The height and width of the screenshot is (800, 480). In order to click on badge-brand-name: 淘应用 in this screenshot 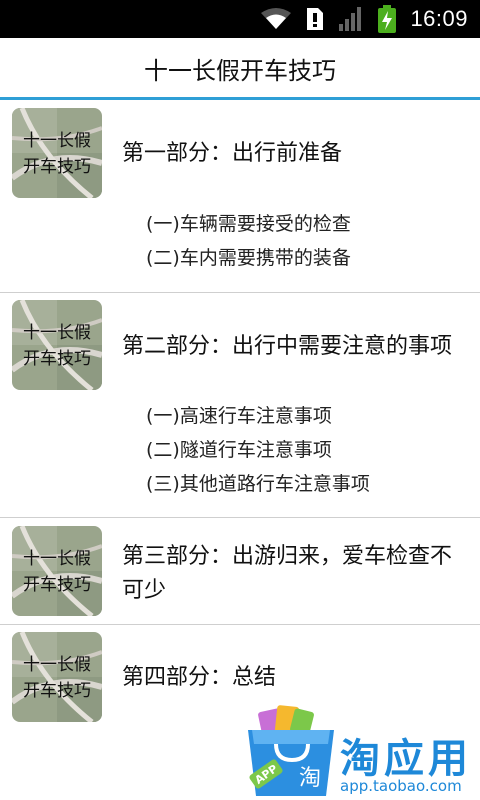, I will do `click(406, 759)`.